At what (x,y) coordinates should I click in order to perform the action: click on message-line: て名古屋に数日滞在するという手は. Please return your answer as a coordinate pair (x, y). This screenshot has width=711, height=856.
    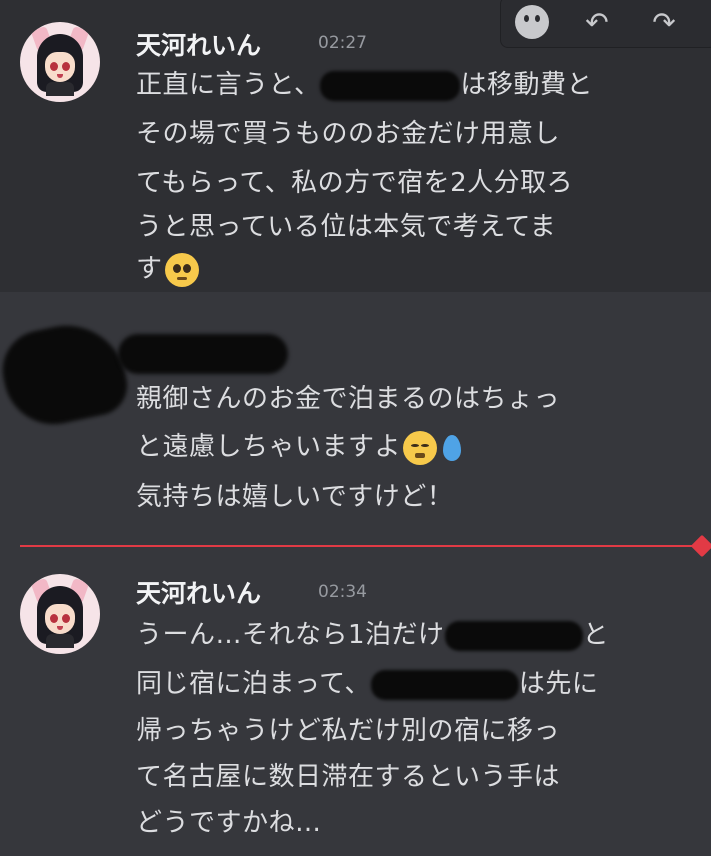
    Looking at the image, I should click on (348, 777).